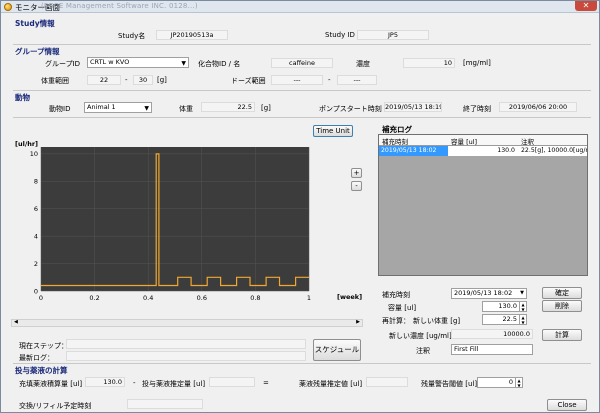 This screenshot has height=413, width=600. What do you see at coordinates (36, 264) in the screenshot?
I see `y-tick-label: 2` at bounding box center [36, 264].